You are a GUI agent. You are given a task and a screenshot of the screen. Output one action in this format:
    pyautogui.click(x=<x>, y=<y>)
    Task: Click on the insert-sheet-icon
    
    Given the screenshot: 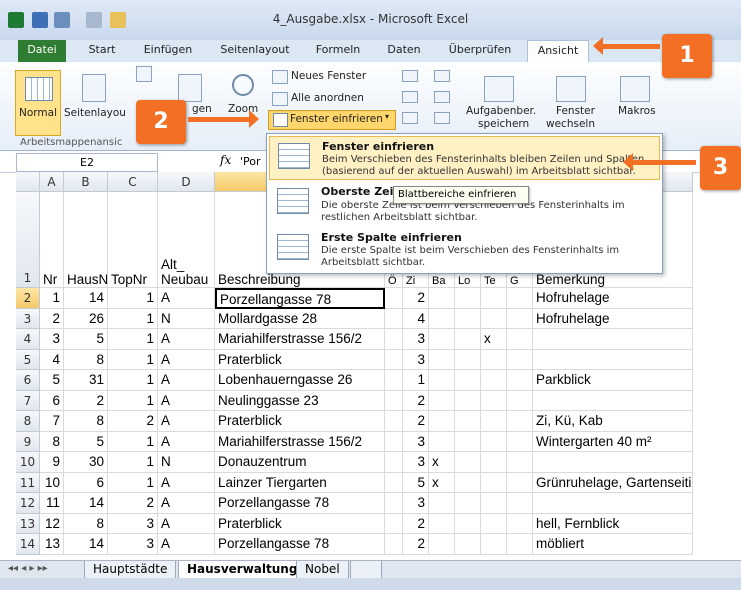 What is the action you would take?
    pyautogui.click(x=366, y=570)
    